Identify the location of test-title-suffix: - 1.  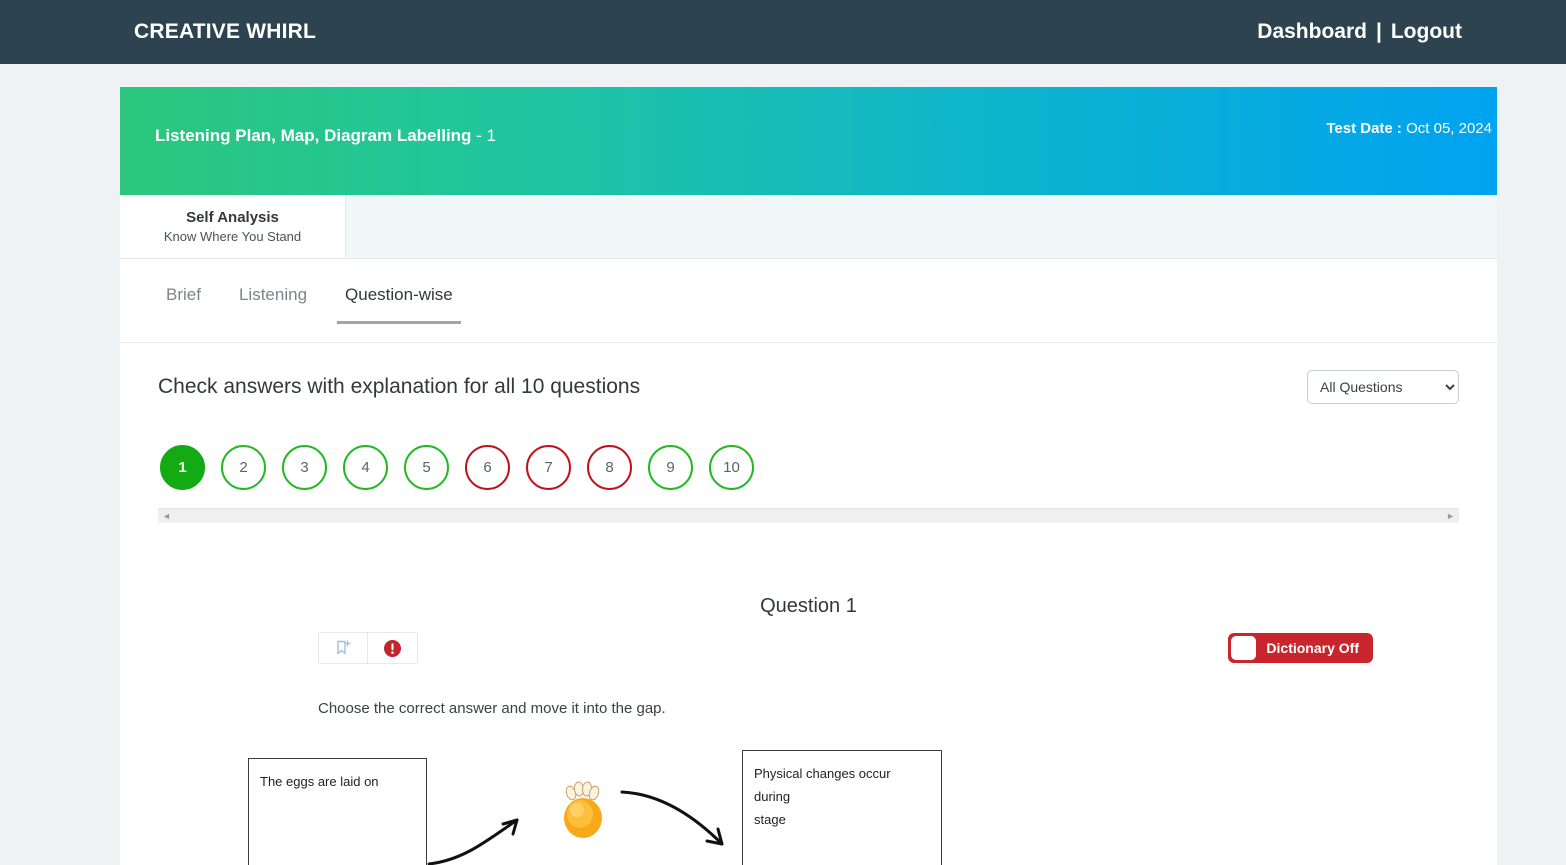
(486, 135).